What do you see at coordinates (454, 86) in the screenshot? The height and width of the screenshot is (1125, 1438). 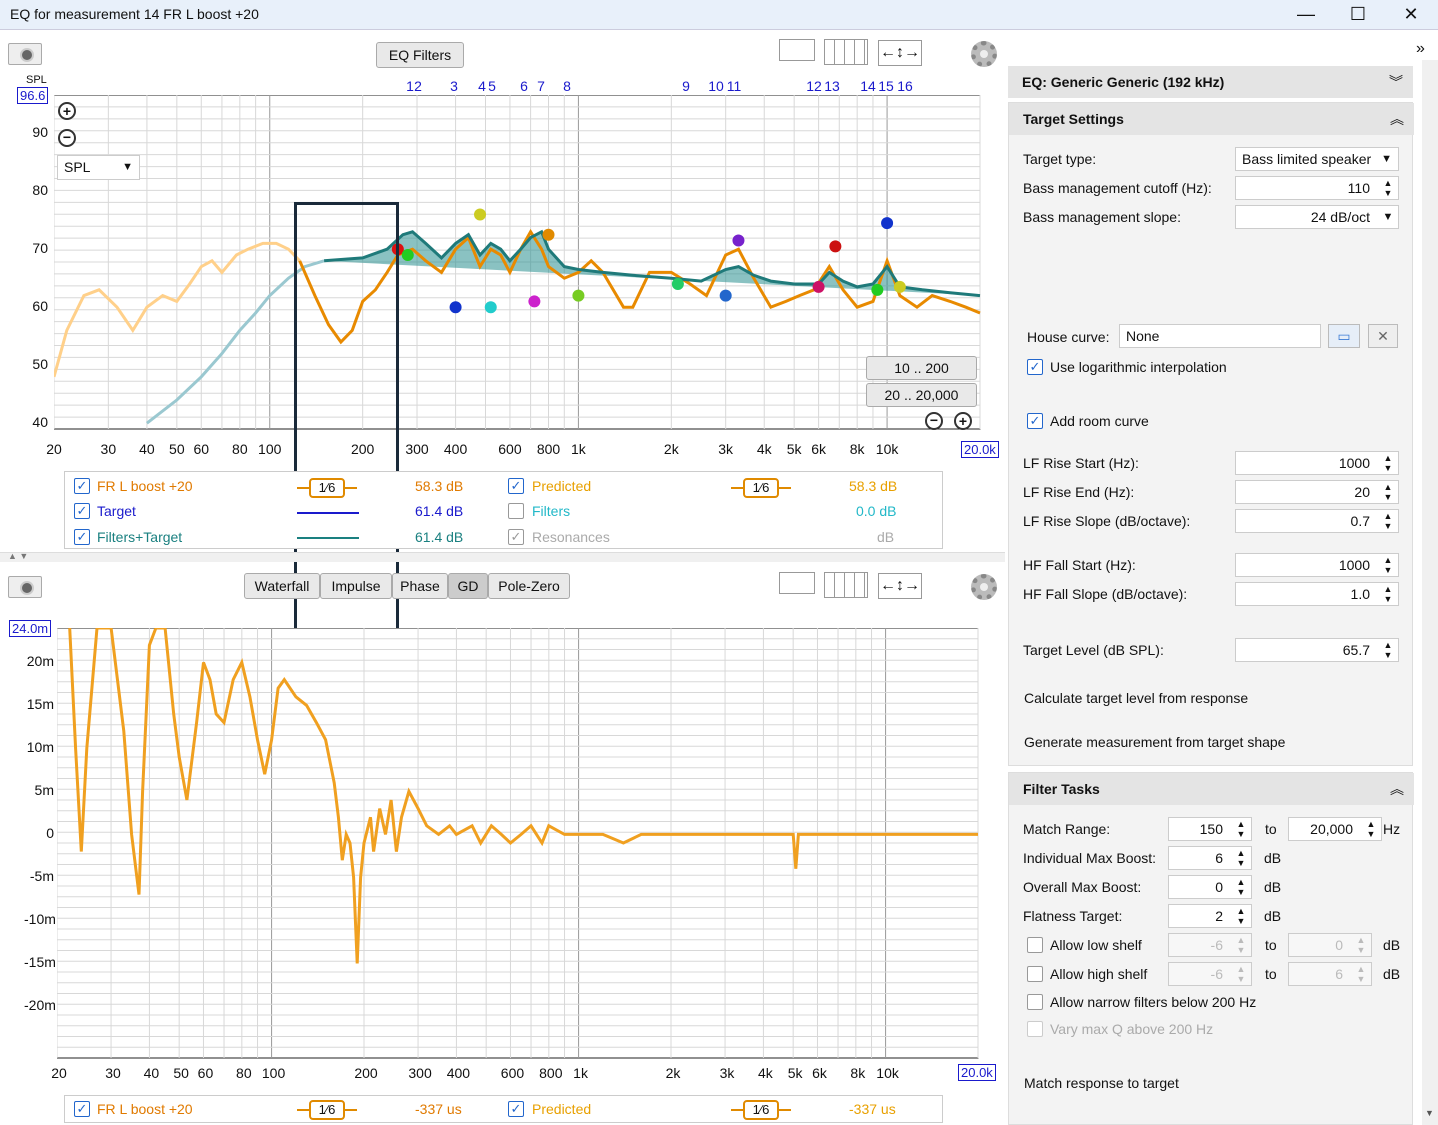 I see `filter-number: 3` at bounding box center [454, 86].